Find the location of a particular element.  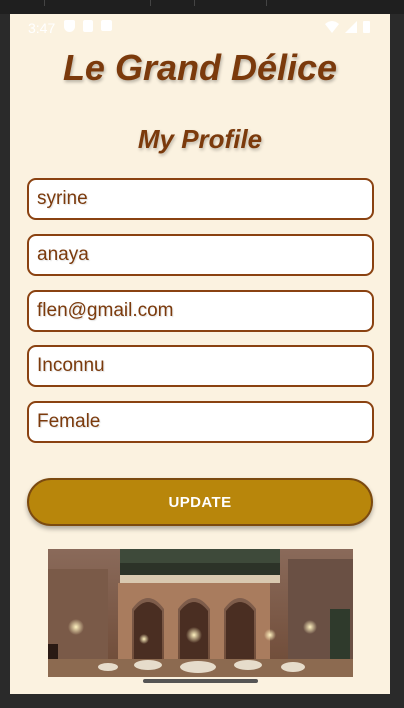

restaurant-hall-image is located at coordinates (200, 613).